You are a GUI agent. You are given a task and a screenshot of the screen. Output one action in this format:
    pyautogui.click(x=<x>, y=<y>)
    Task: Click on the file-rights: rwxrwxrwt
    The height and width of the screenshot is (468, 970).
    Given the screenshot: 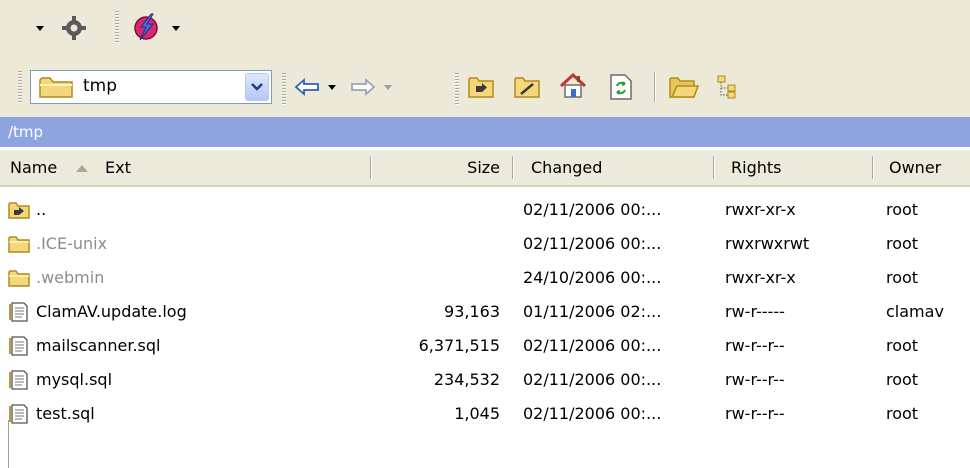 What is the action you would take?
    pyautogui.click(x=767, y=243)
    